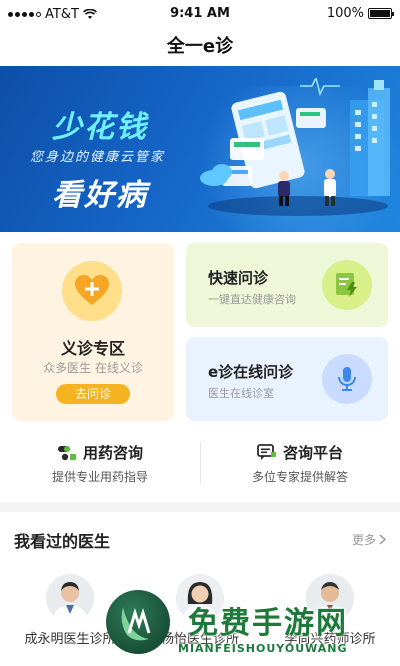 Image resolution: width=400 pixels, height=666 pixels. Describe the element at coordinates (93, 368) in the screenshot. I see `free-consult-subtitle: 众多医生 在线义诊` at that location.